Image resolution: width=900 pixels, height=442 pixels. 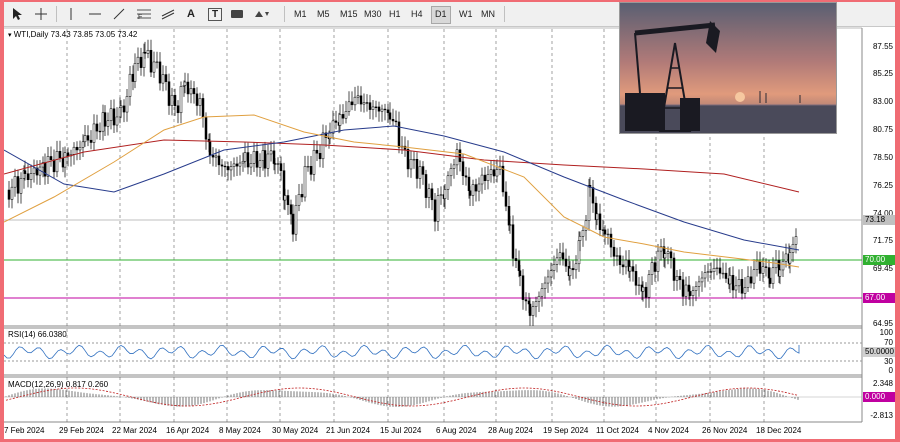 I want to click on rsi-level-100: 100, so click(x=886, y=332).